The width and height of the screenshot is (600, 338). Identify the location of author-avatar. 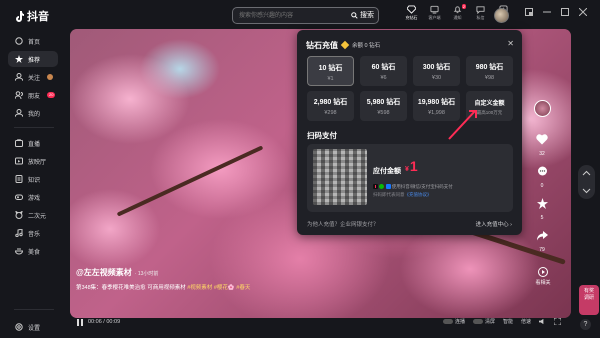
(542, 108).